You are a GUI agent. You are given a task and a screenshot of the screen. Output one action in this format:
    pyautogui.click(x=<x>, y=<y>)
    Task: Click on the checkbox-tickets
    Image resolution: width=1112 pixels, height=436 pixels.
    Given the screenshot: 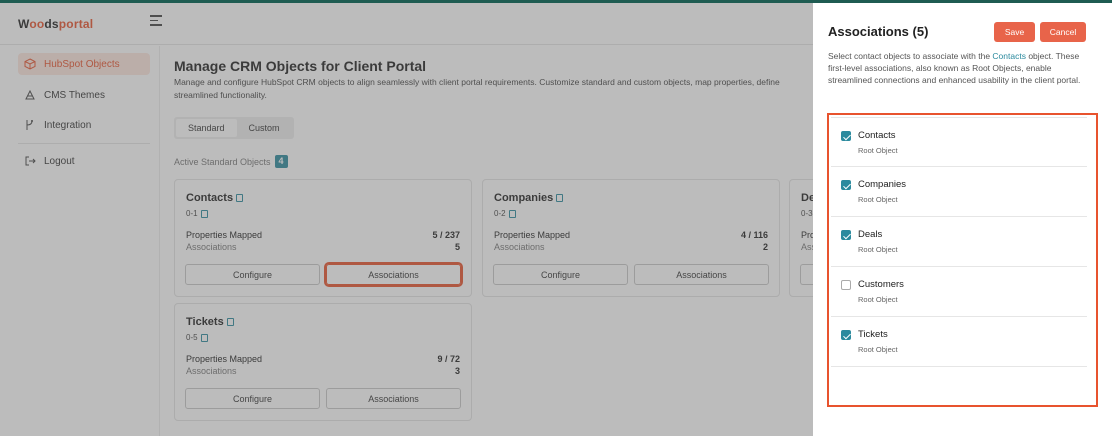 What is the action you would take?
    pyautogui.click(x=846, y=335)
    